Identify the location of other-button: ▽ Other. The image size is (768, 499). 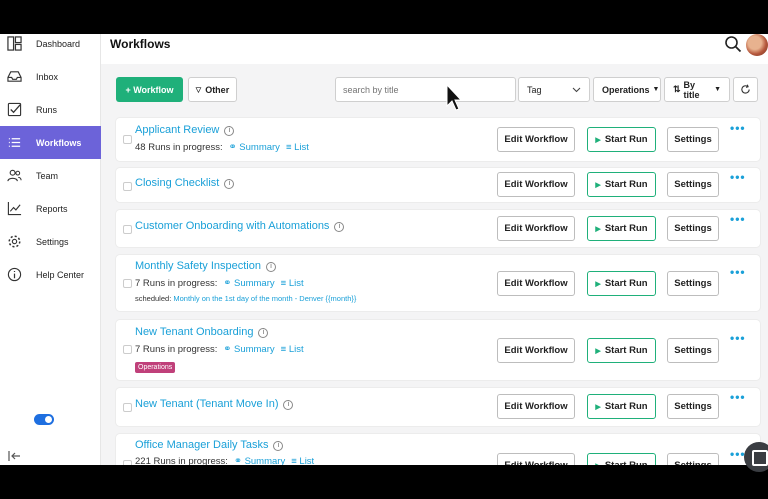
(212, 89).